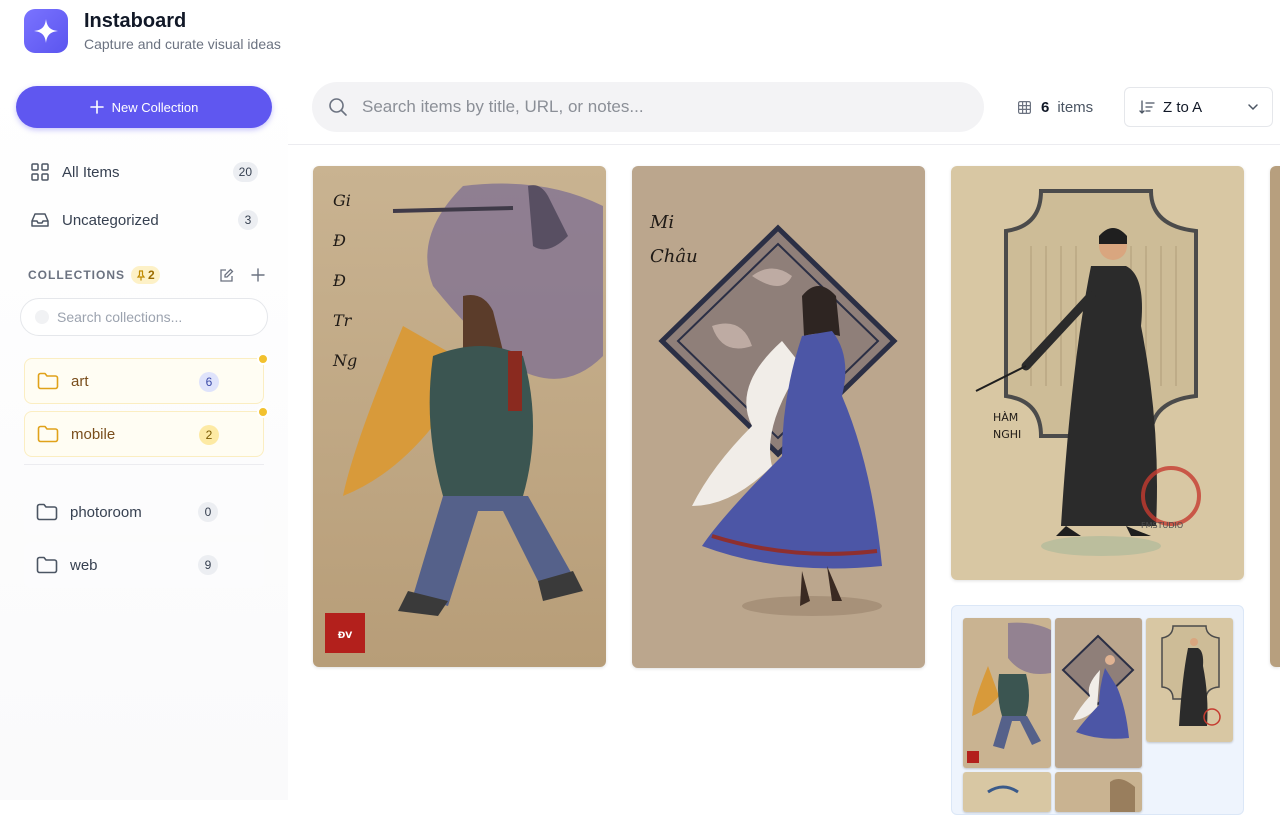  What do you see at coordinates (141, 274) in the screenshot?
I see `pin-icon` at bounding box center [141, 274].